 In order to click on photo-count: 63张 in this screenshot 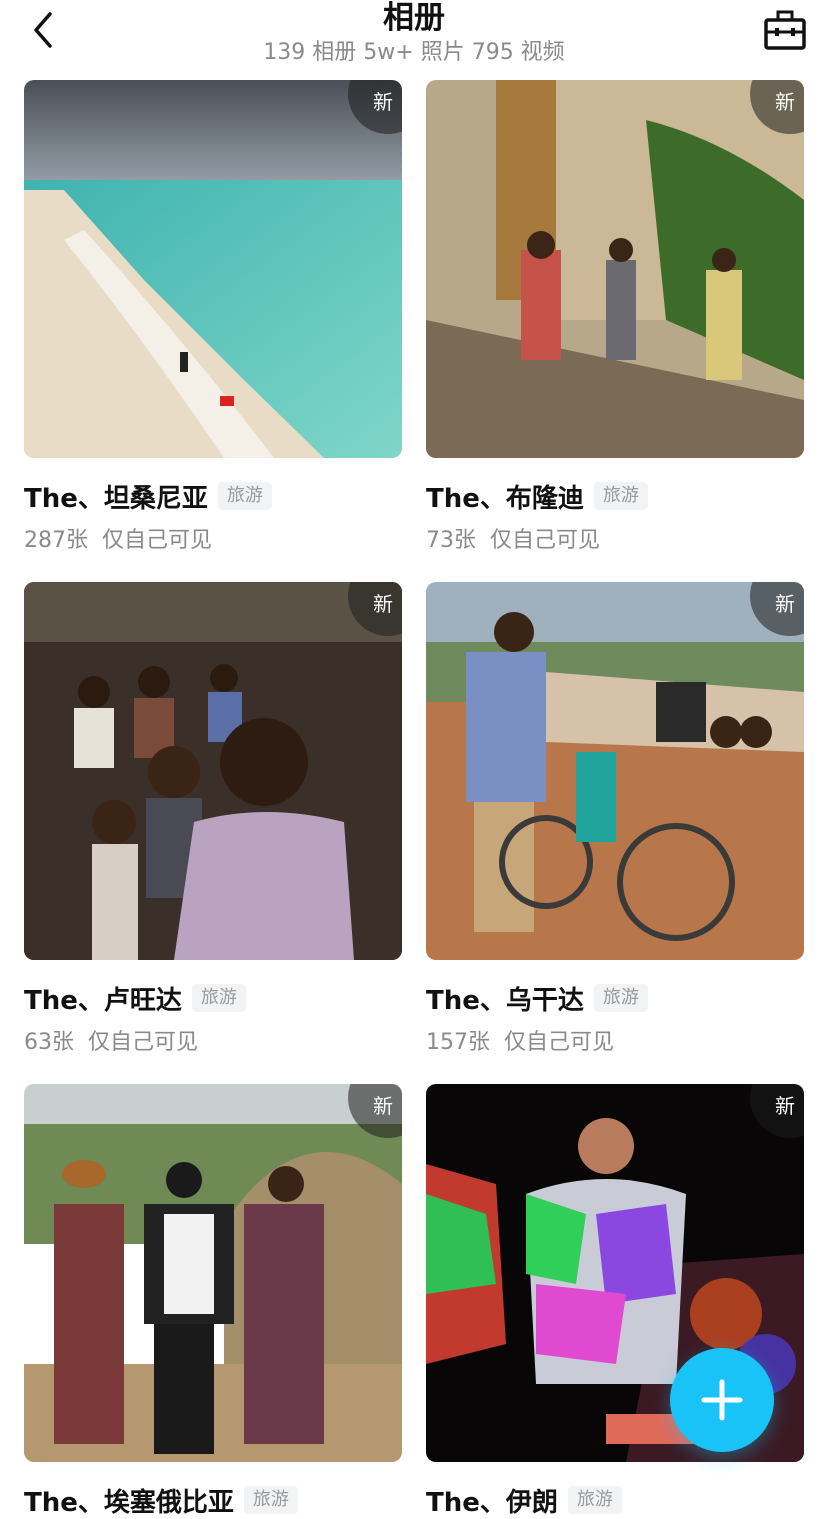, I will do `click(49, 1042)`.